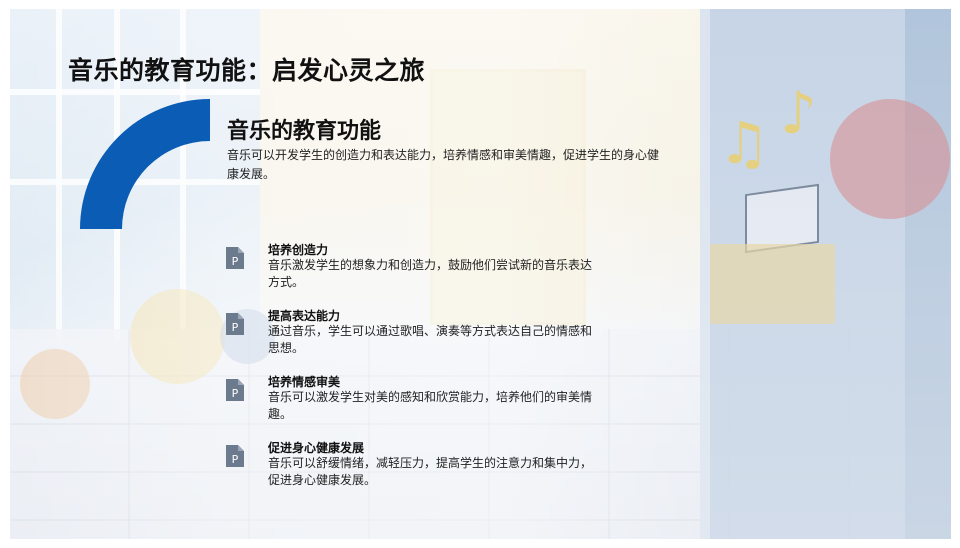 This screenshot has height=548, width=960. I want to click on list-item-title: 提高表达能力, so click(304, 316).